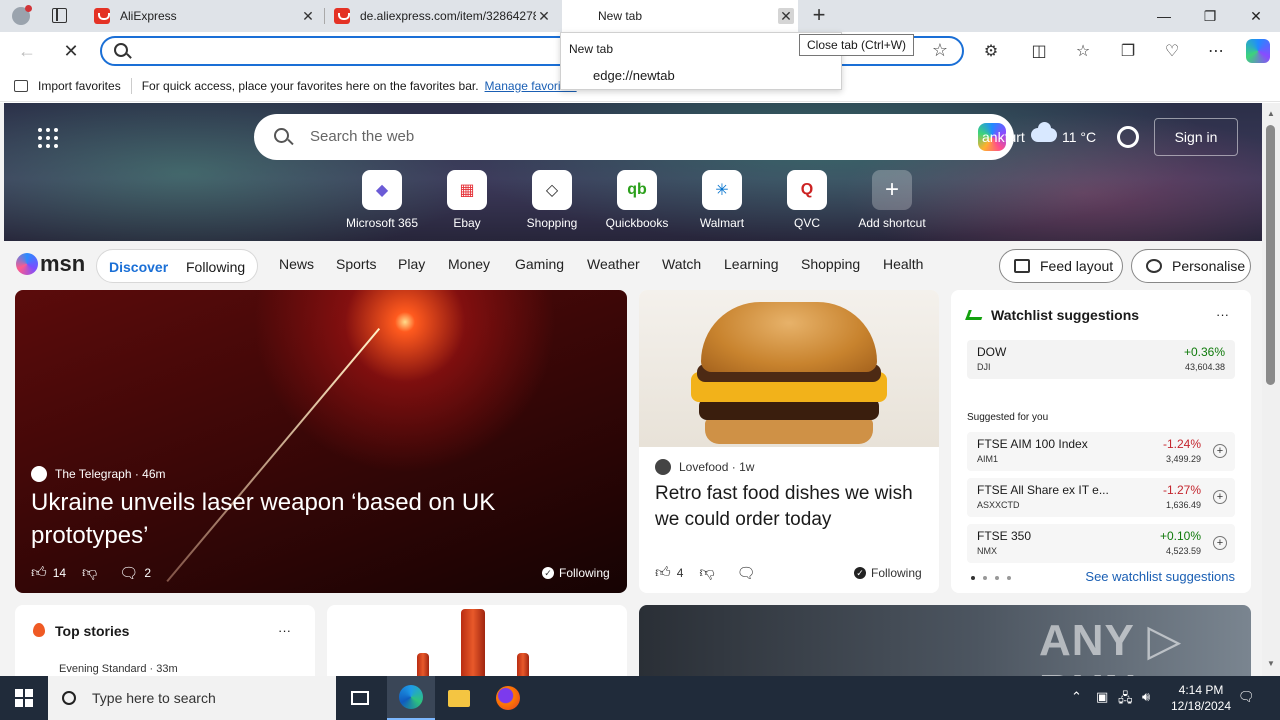 This screenshot has width=1280, height=720. What do you see at coordinates (411, 698) in the screenshot?
I see `edge-taskbar-icon` at bounding box center [411, 698].